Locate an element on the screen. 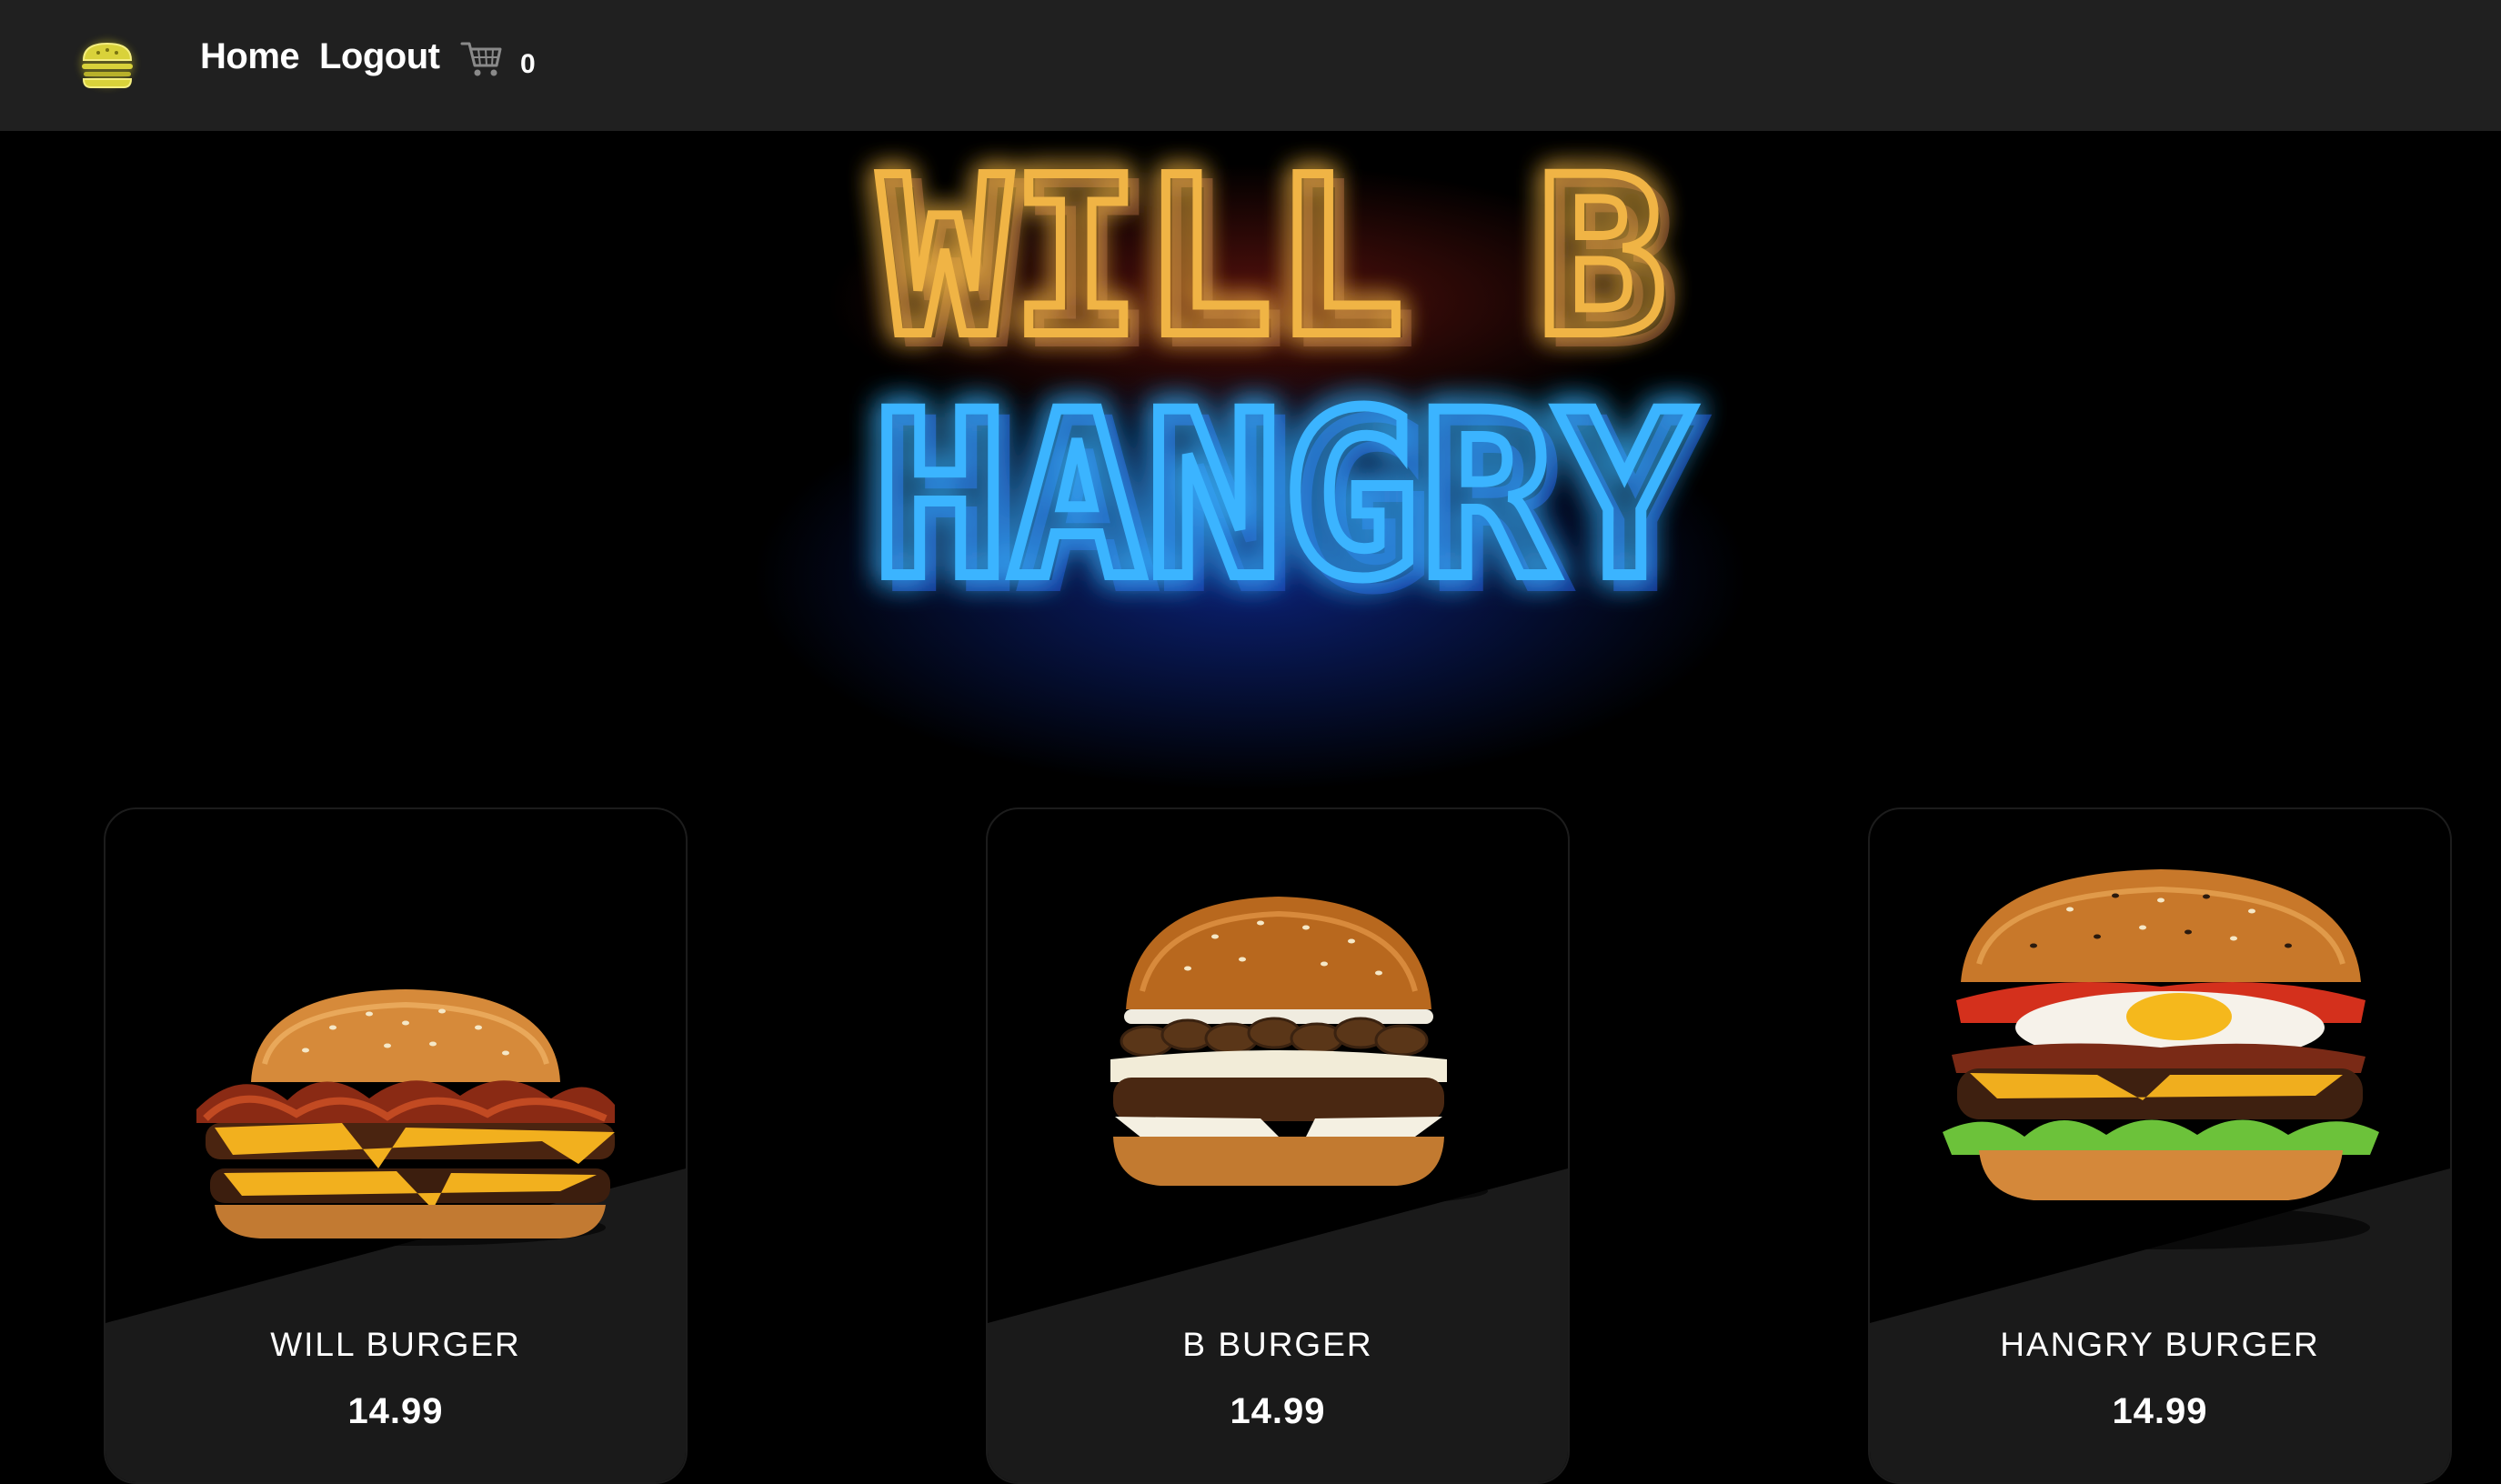 This screenshot has height=1484, width=2501. hangry-burger-image is located at coordinates (2161, 1059).